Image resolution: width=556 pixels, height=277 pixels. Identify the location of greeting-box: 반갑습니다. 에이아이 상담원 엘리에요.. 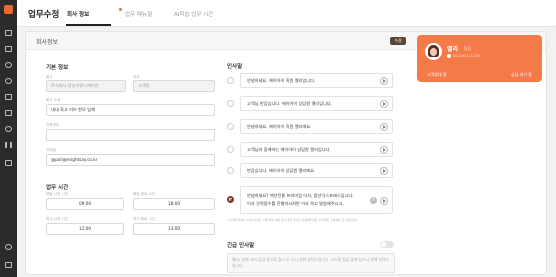
(316, 170).